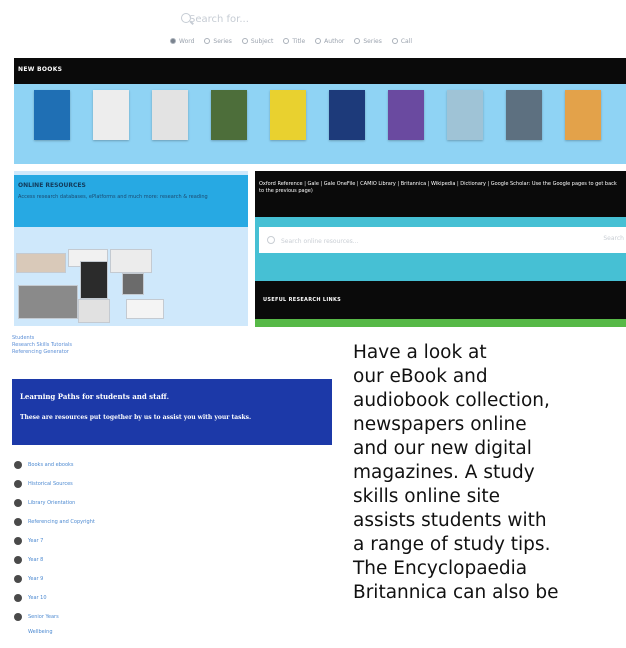  Describe the element at coordinates (257, 41) in the screenshot. I see `filter-option: Subject` at that location.